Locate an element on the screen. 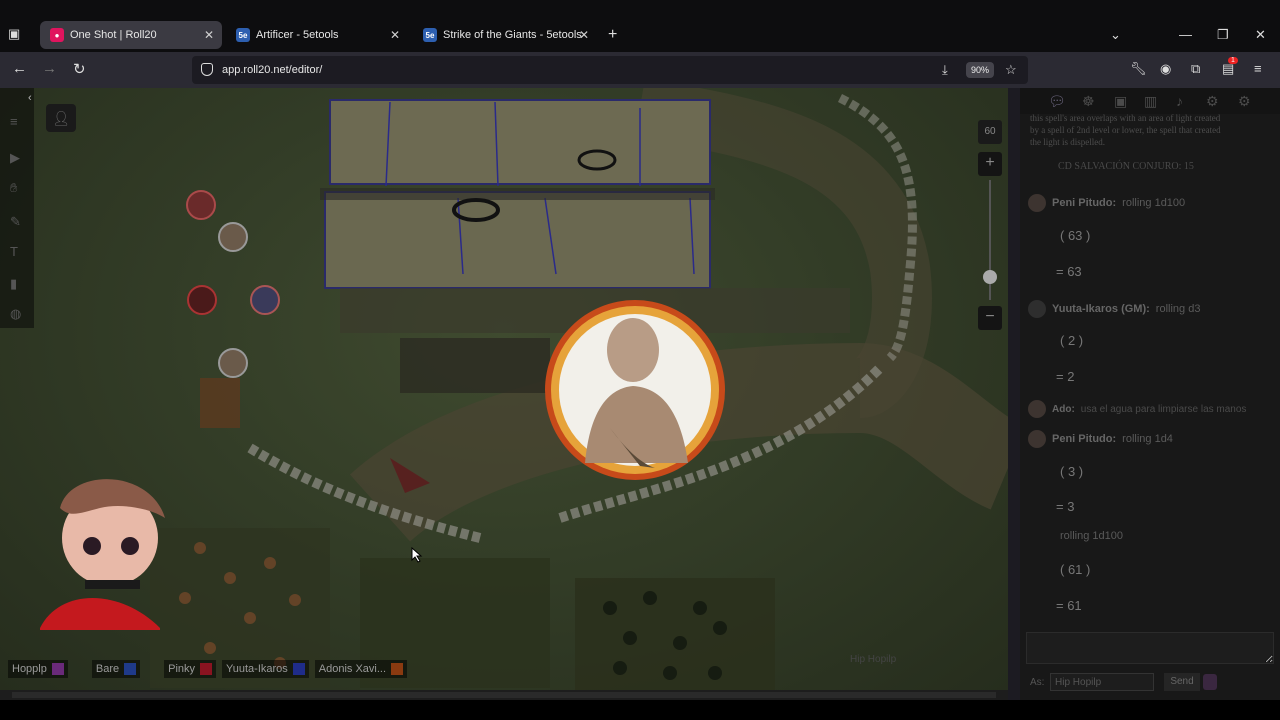 The width and height of the screenshot is (1280, 720). roll-result-box: ( 2 ) is located at coordinates (1072, 340).